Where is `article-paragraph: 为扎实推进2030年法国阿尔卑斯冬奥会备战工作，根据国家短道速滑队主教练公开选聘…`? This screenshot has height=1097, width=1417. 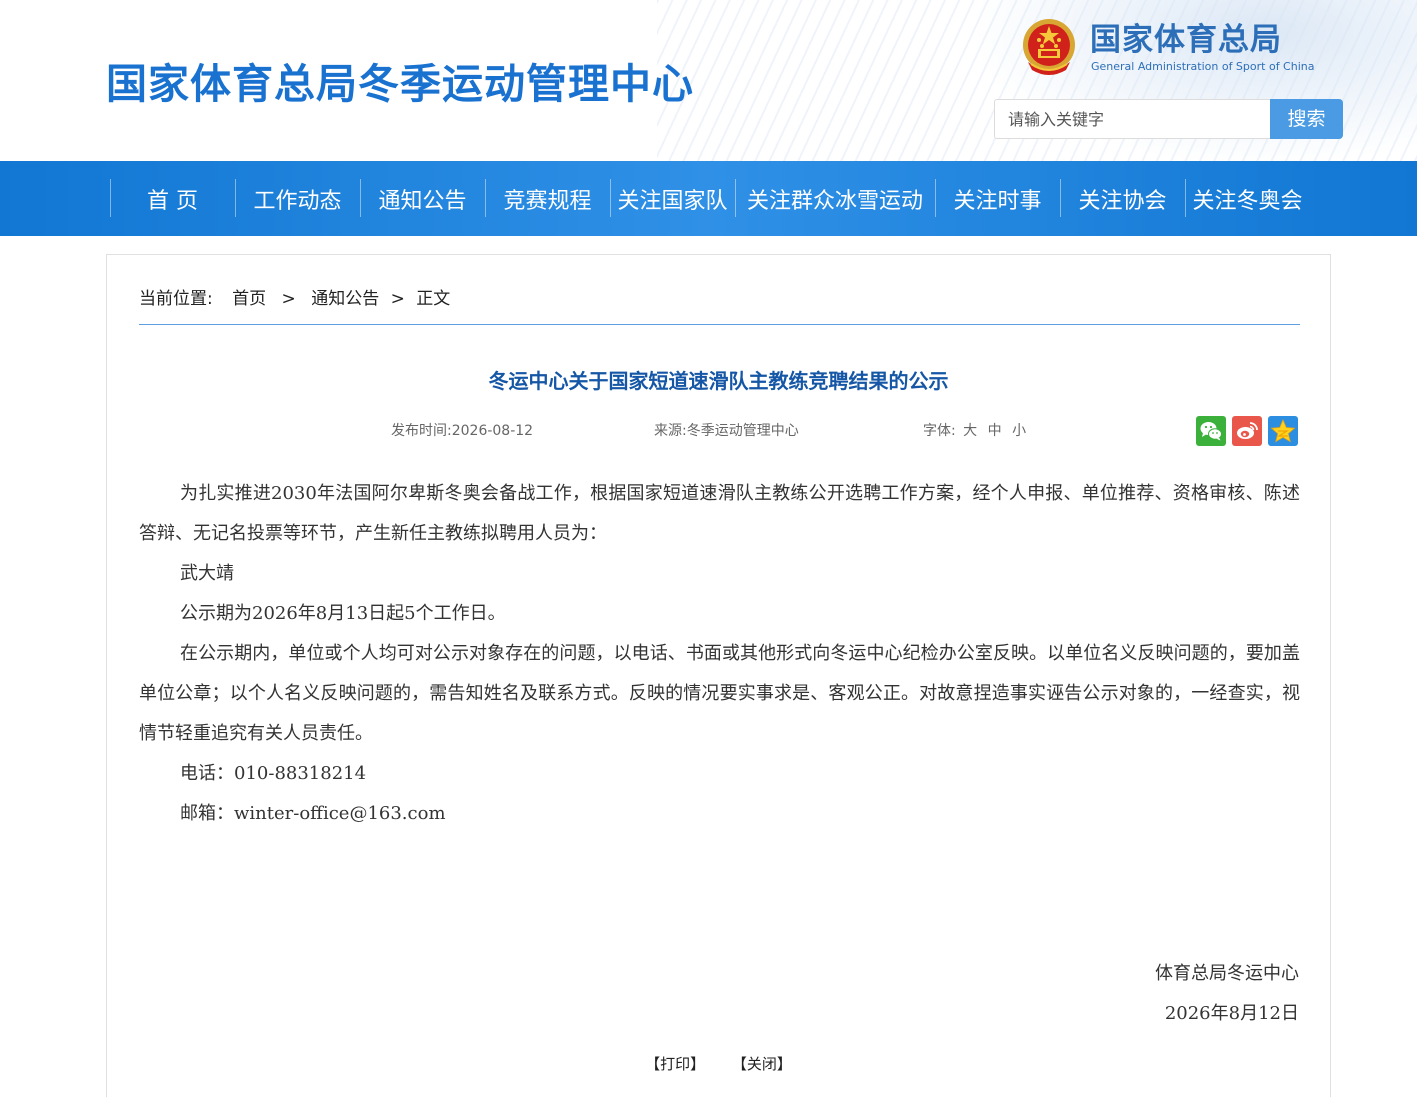 article-paragraph: 为扎实推进2030年法国阿尔卑斯冬奥会备战工作，根据国家短道速滑队主教练公开选聘… is located at coordinates (719, 513).